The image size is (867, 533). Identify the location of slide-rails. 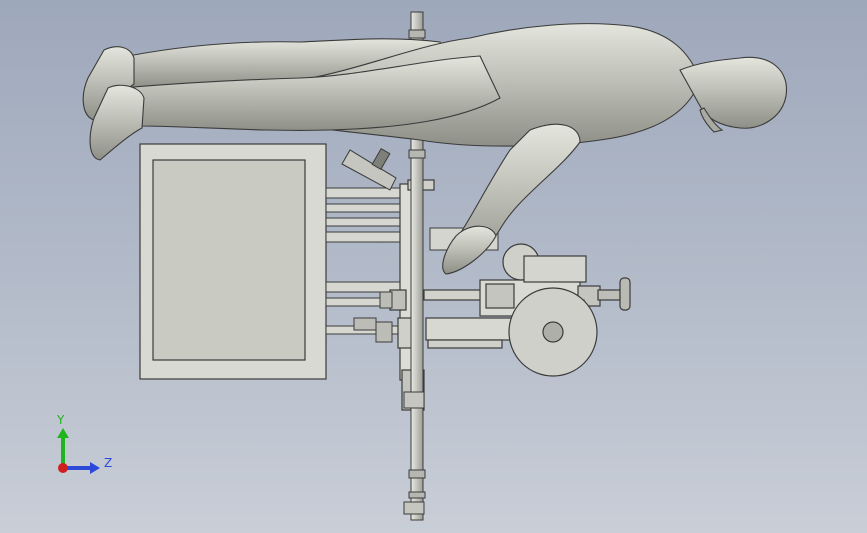
(364, 261).